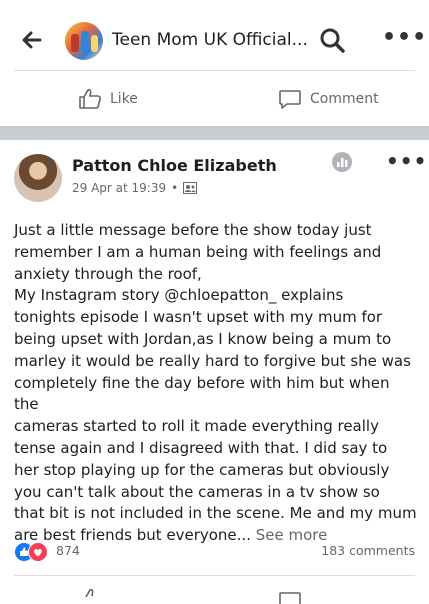  Describe the element at coordinates (214, 552) in the screenshot. I see `reactions-bar: 874 183 comments` at that location.